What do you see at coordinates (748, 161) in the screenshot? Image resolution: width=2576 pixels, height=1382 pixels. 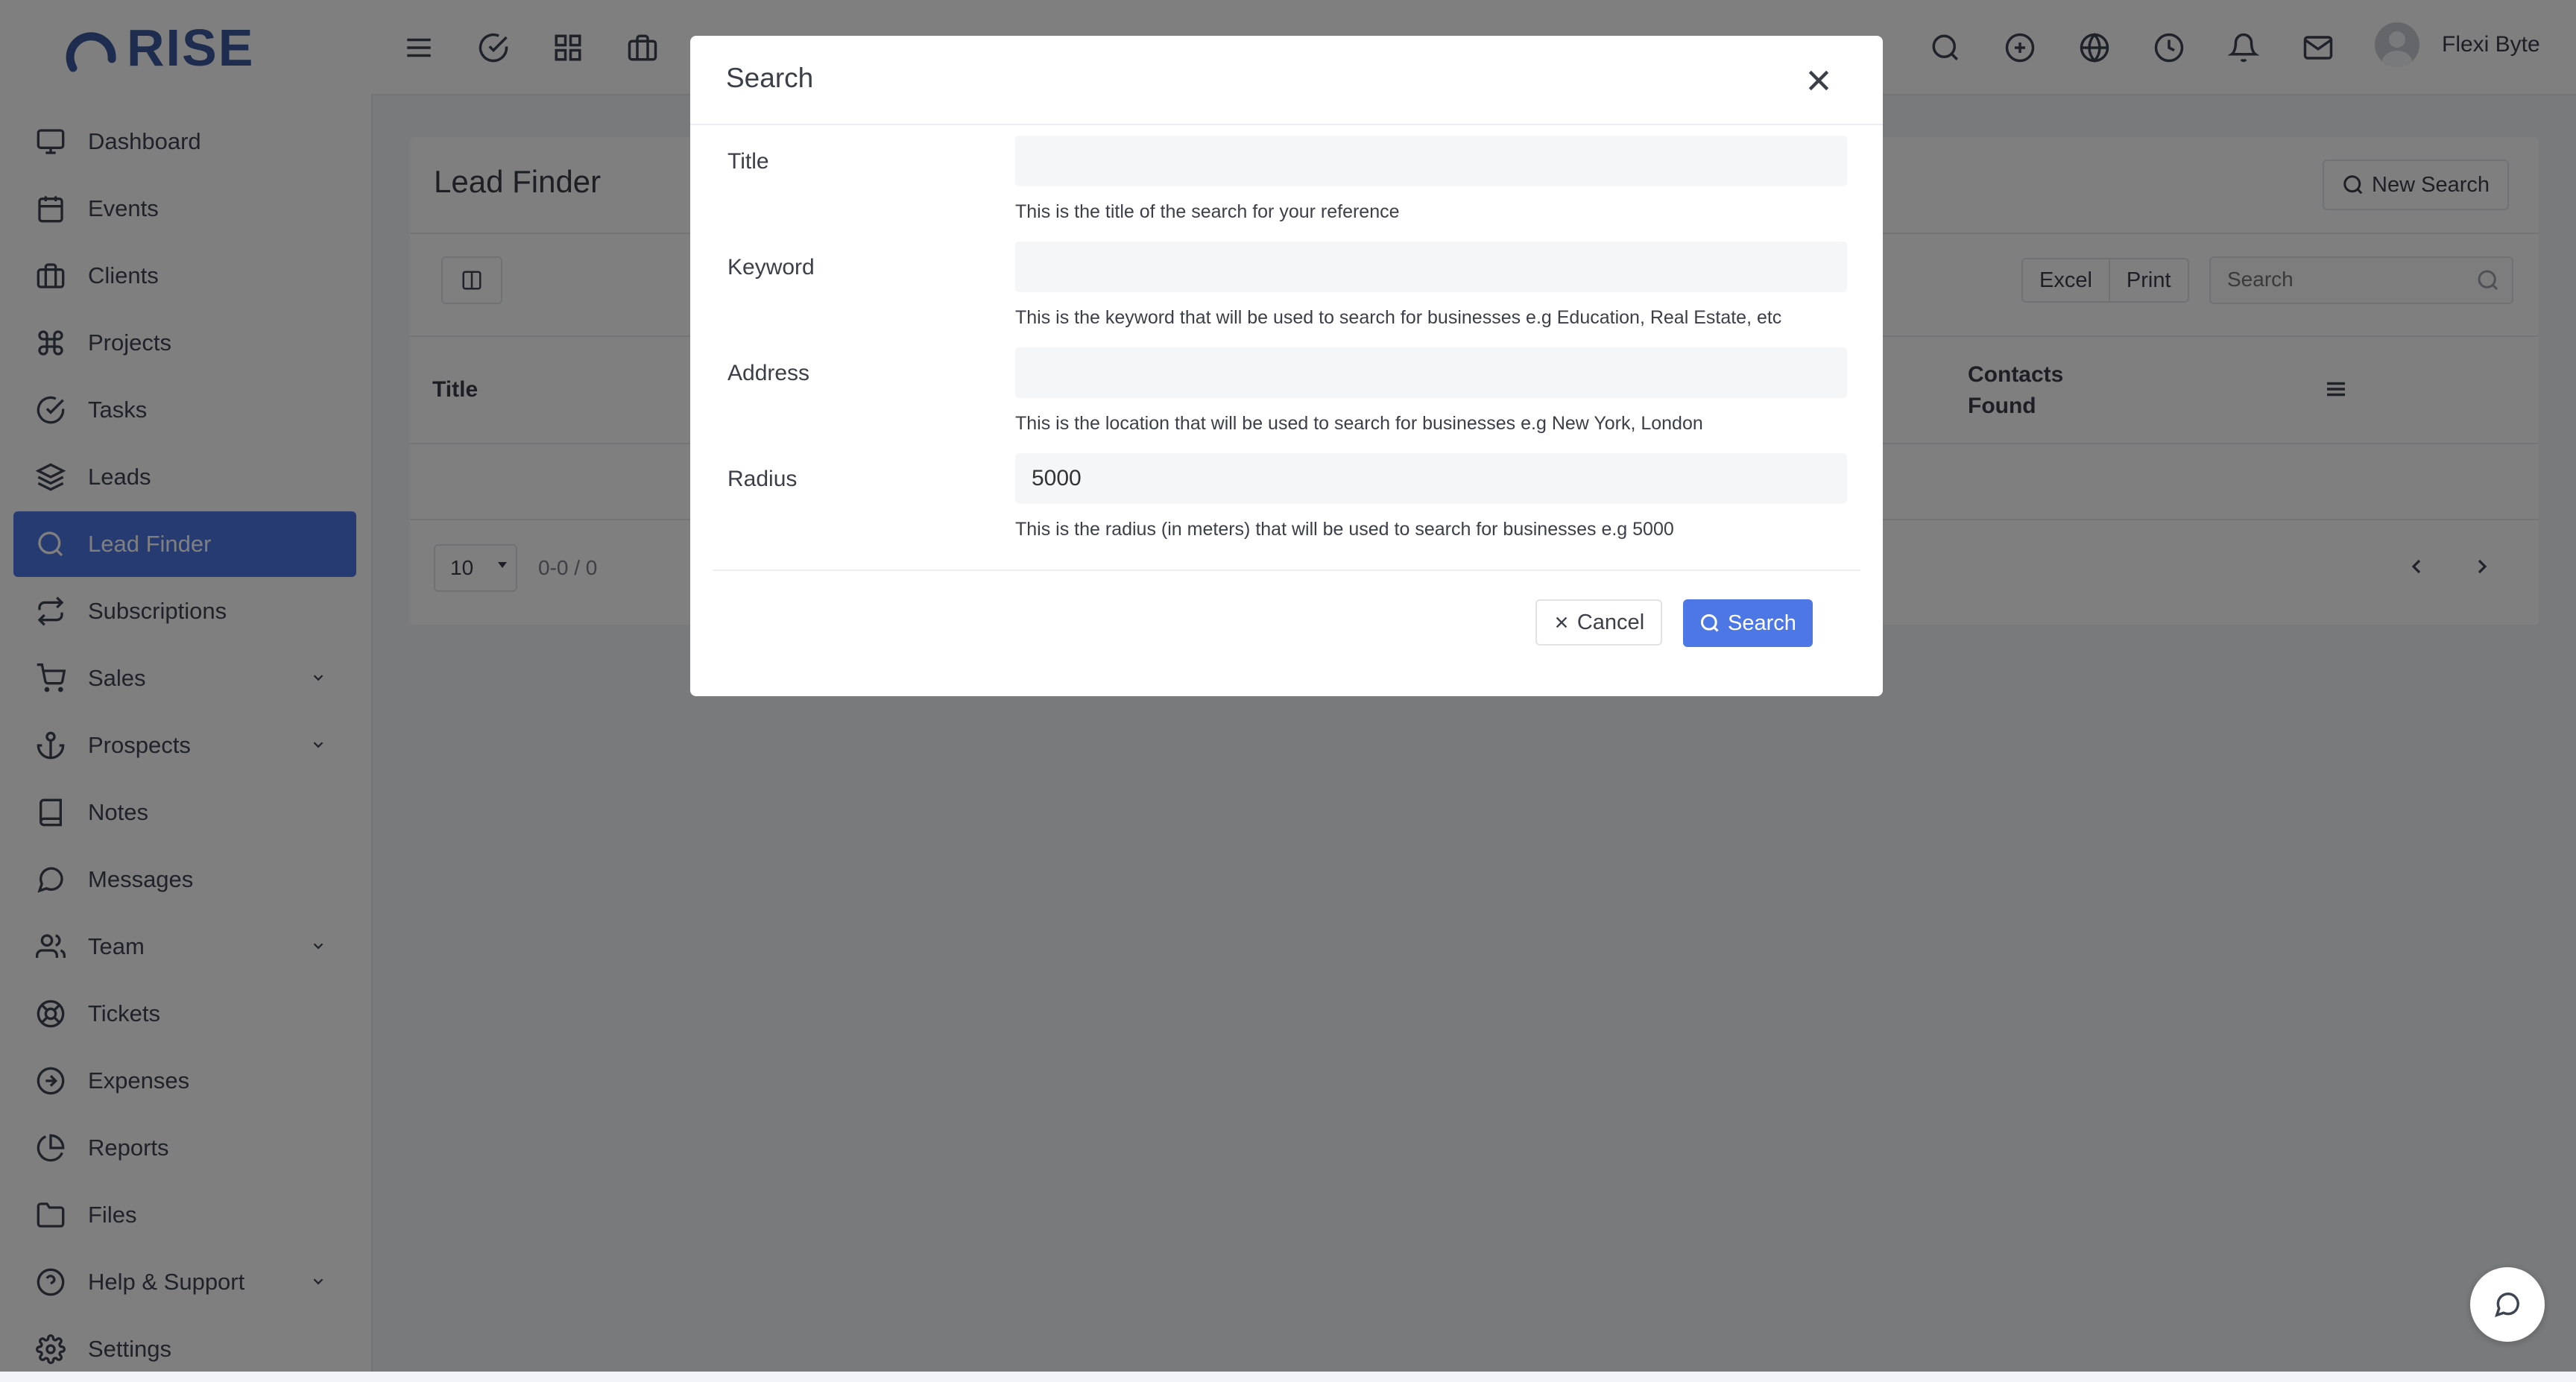 I see `title-label: Title` at bounding box center [748, 161].